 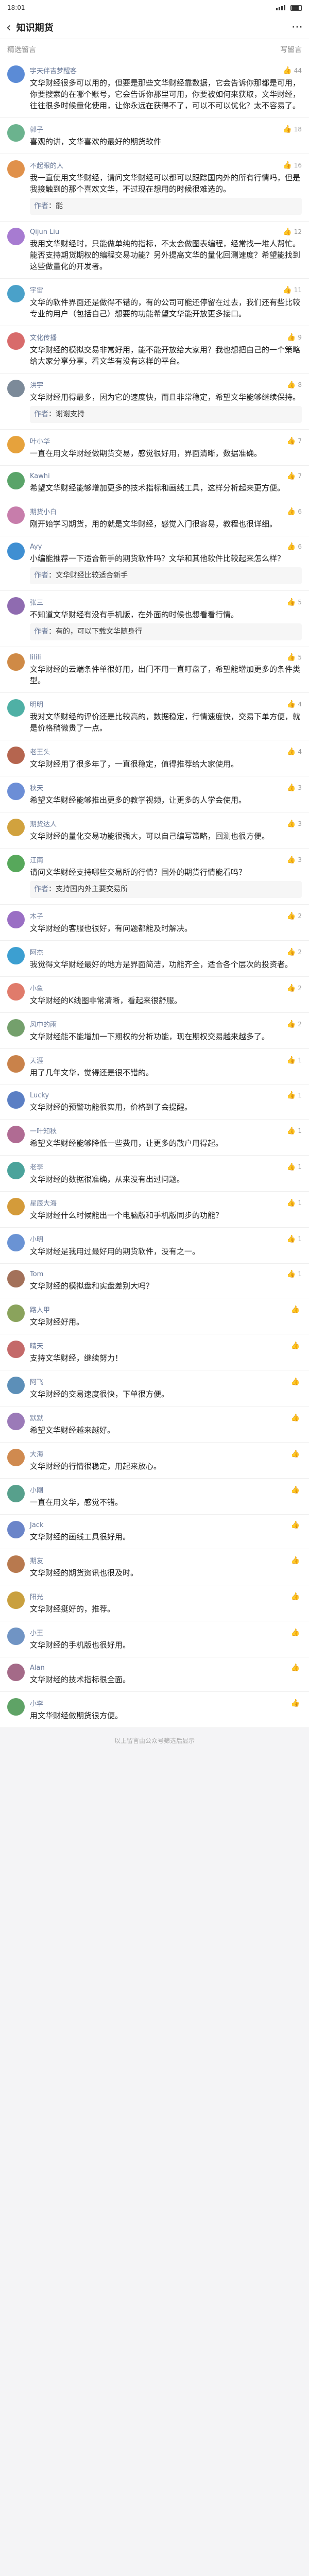 What do you see at coordinates (295, 385) in the screenshot?
I see `like-button: 👍 8` at bounding box center [295, 385].